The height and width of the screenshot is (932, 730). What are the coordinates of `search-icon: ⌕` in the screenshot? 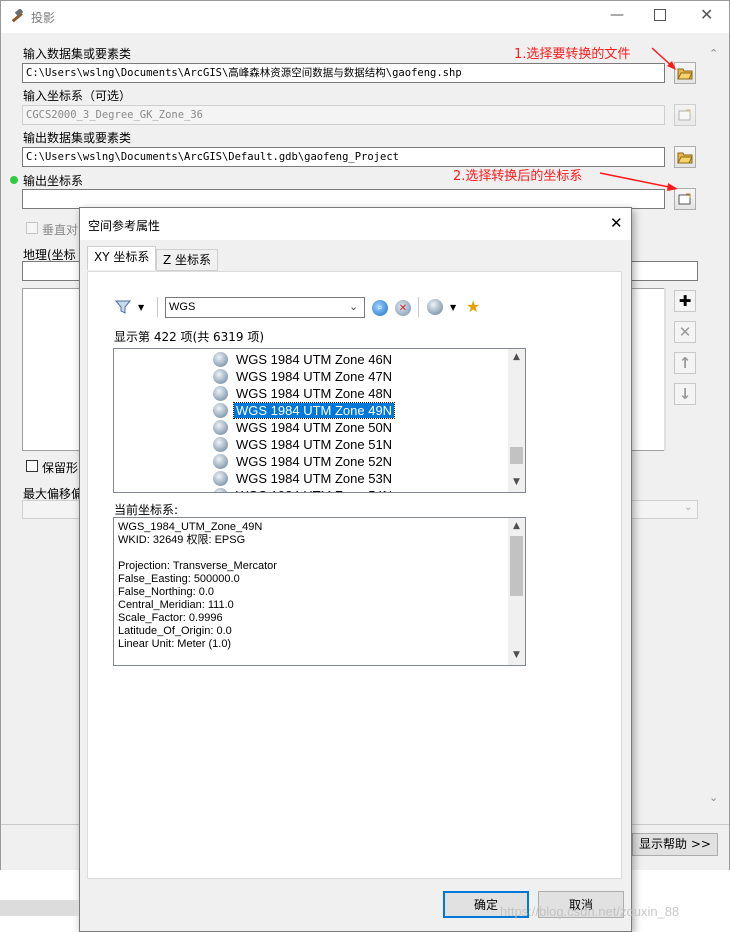 It's located at (380, 308).